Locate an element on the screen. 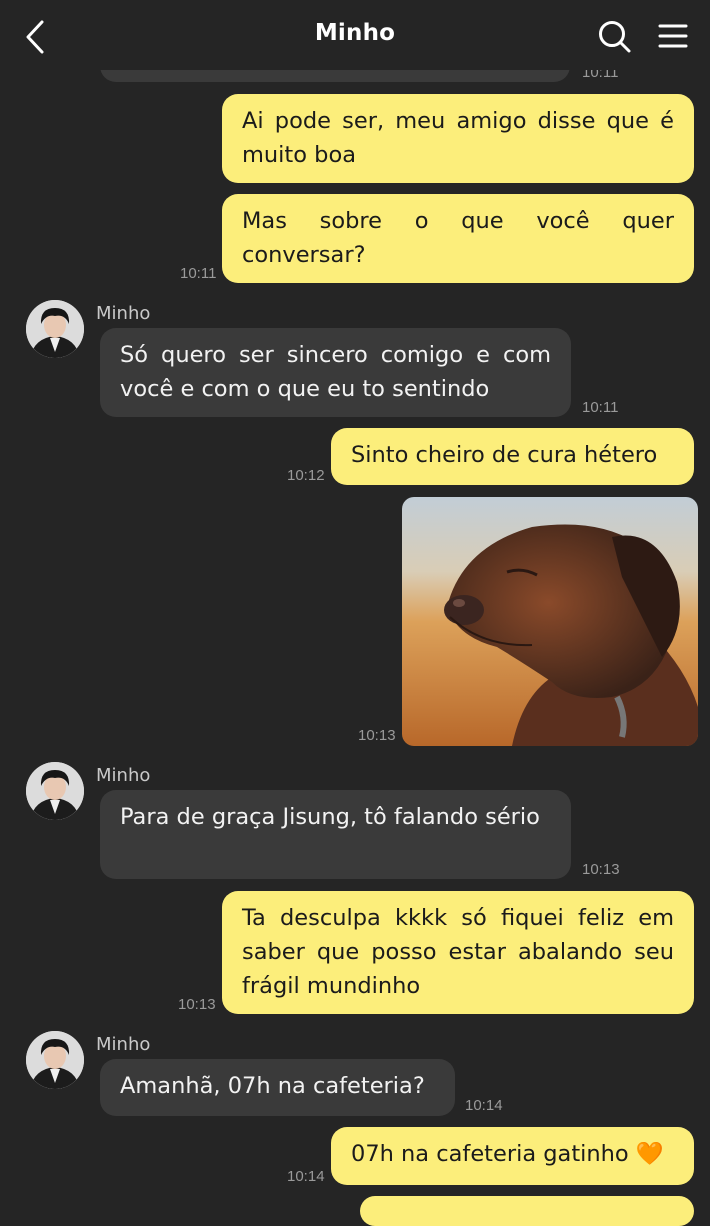 The width and height of the screenshot is (710, 1226). incoming-message: Amanhã, 07h na cafeteria? is located at coordinates (277, 1087).